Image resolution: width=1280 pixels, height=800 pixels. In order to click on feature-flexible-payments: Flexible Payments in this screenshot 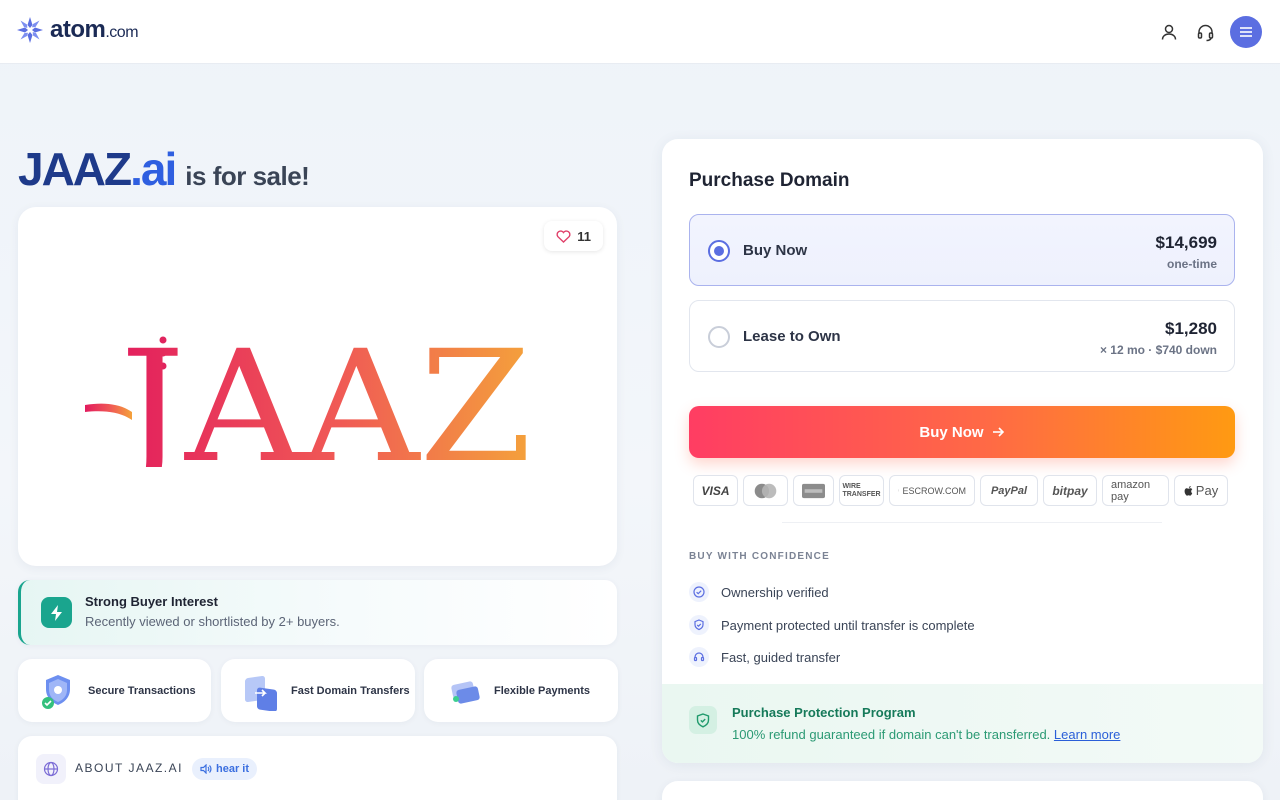, I will do `click(521, 690)`.